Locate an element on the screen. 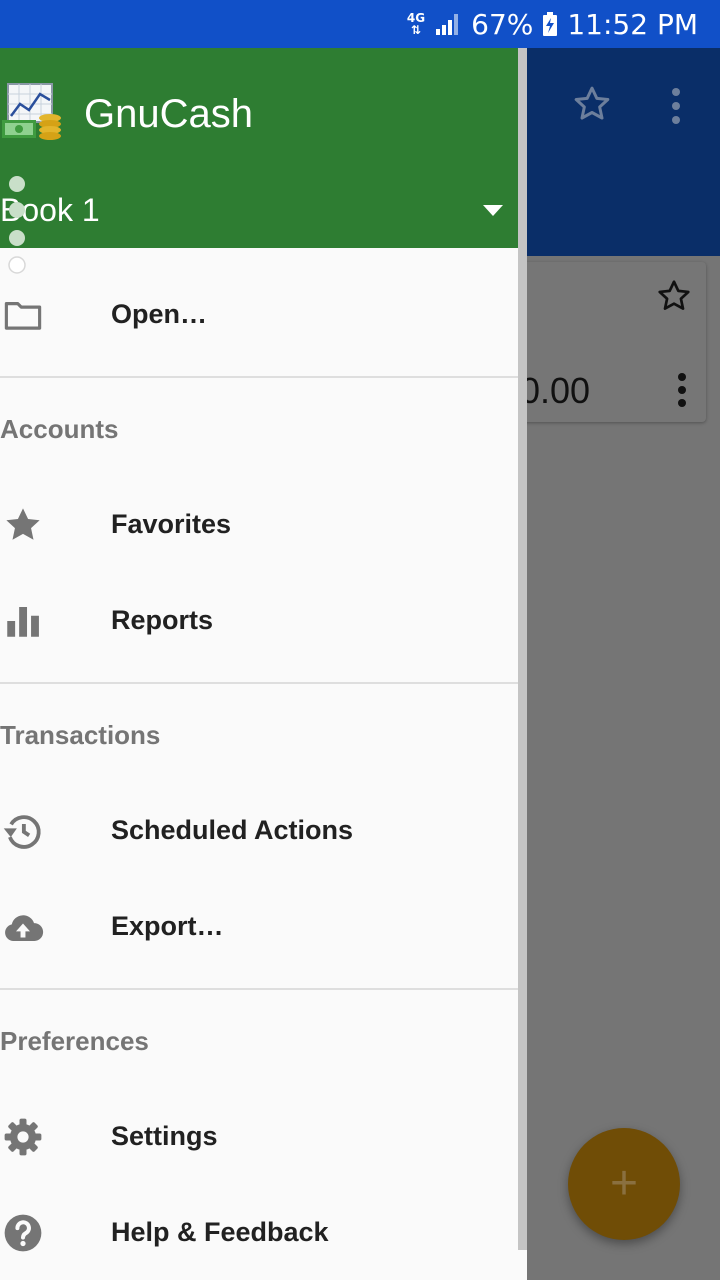  favorite-toolbar-star-icon is located at coordinates (592, 104).